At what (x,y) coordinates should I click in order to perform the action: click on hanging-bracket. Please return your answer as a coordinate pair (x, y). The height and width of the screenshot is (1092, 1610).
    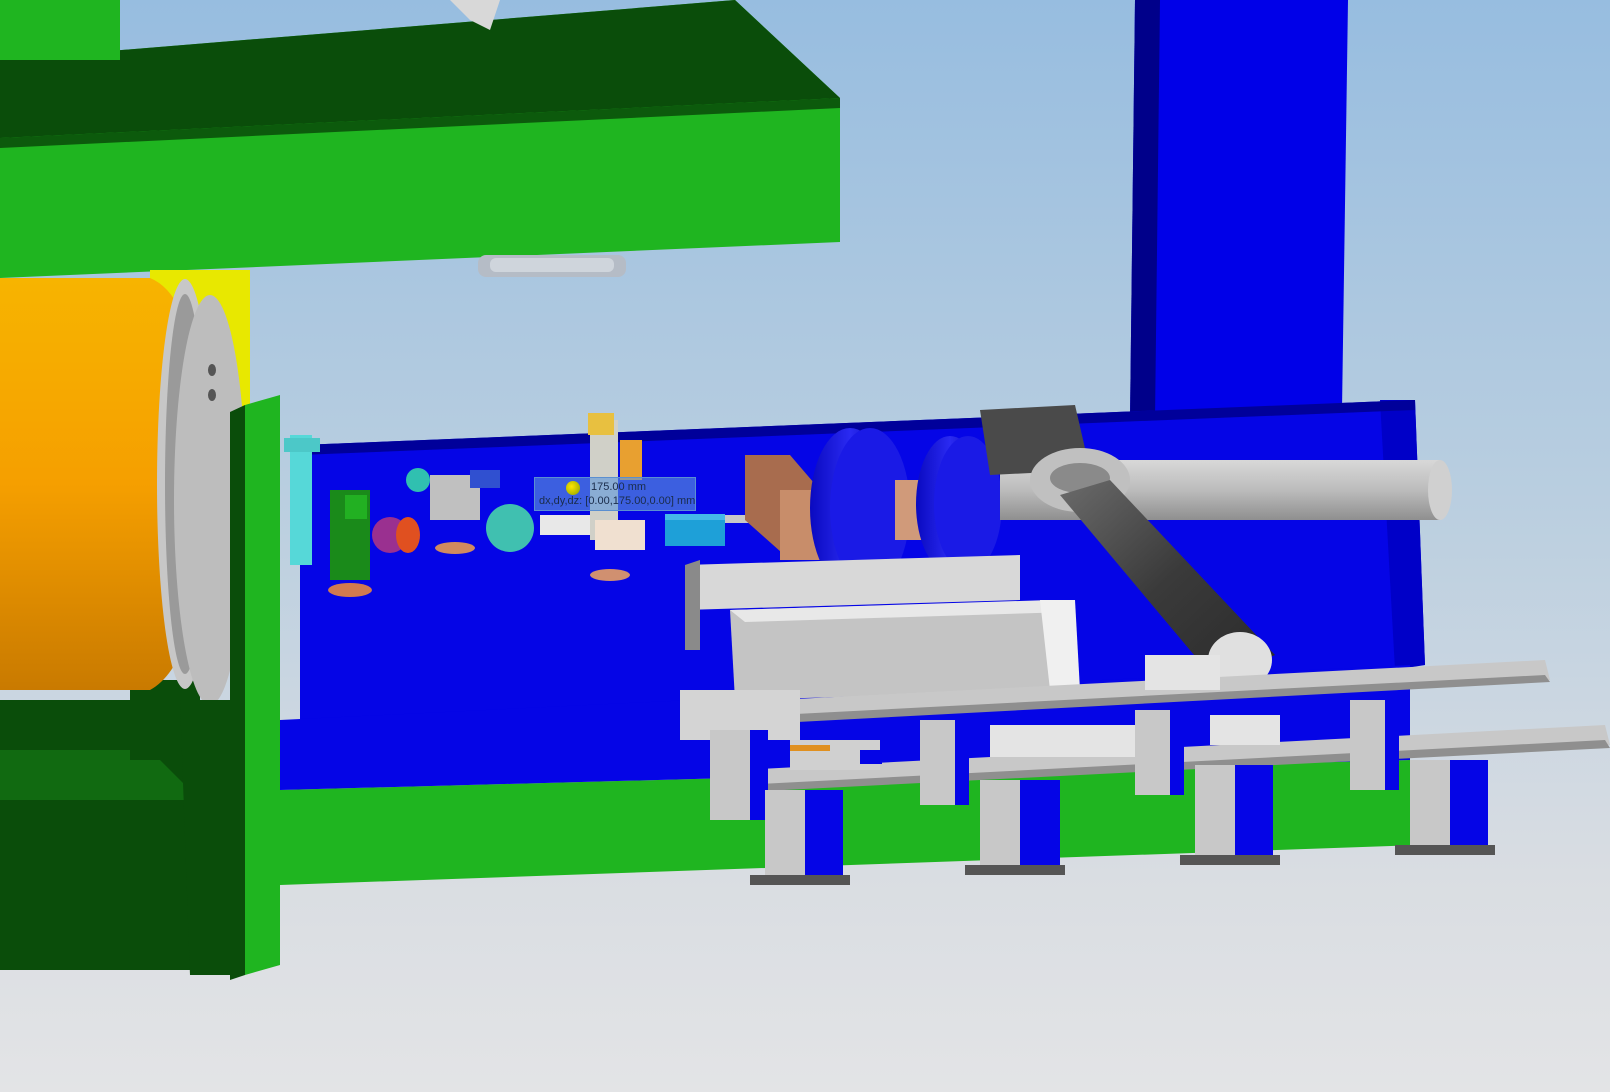
    Looking at the image, I should click on (552, 266).